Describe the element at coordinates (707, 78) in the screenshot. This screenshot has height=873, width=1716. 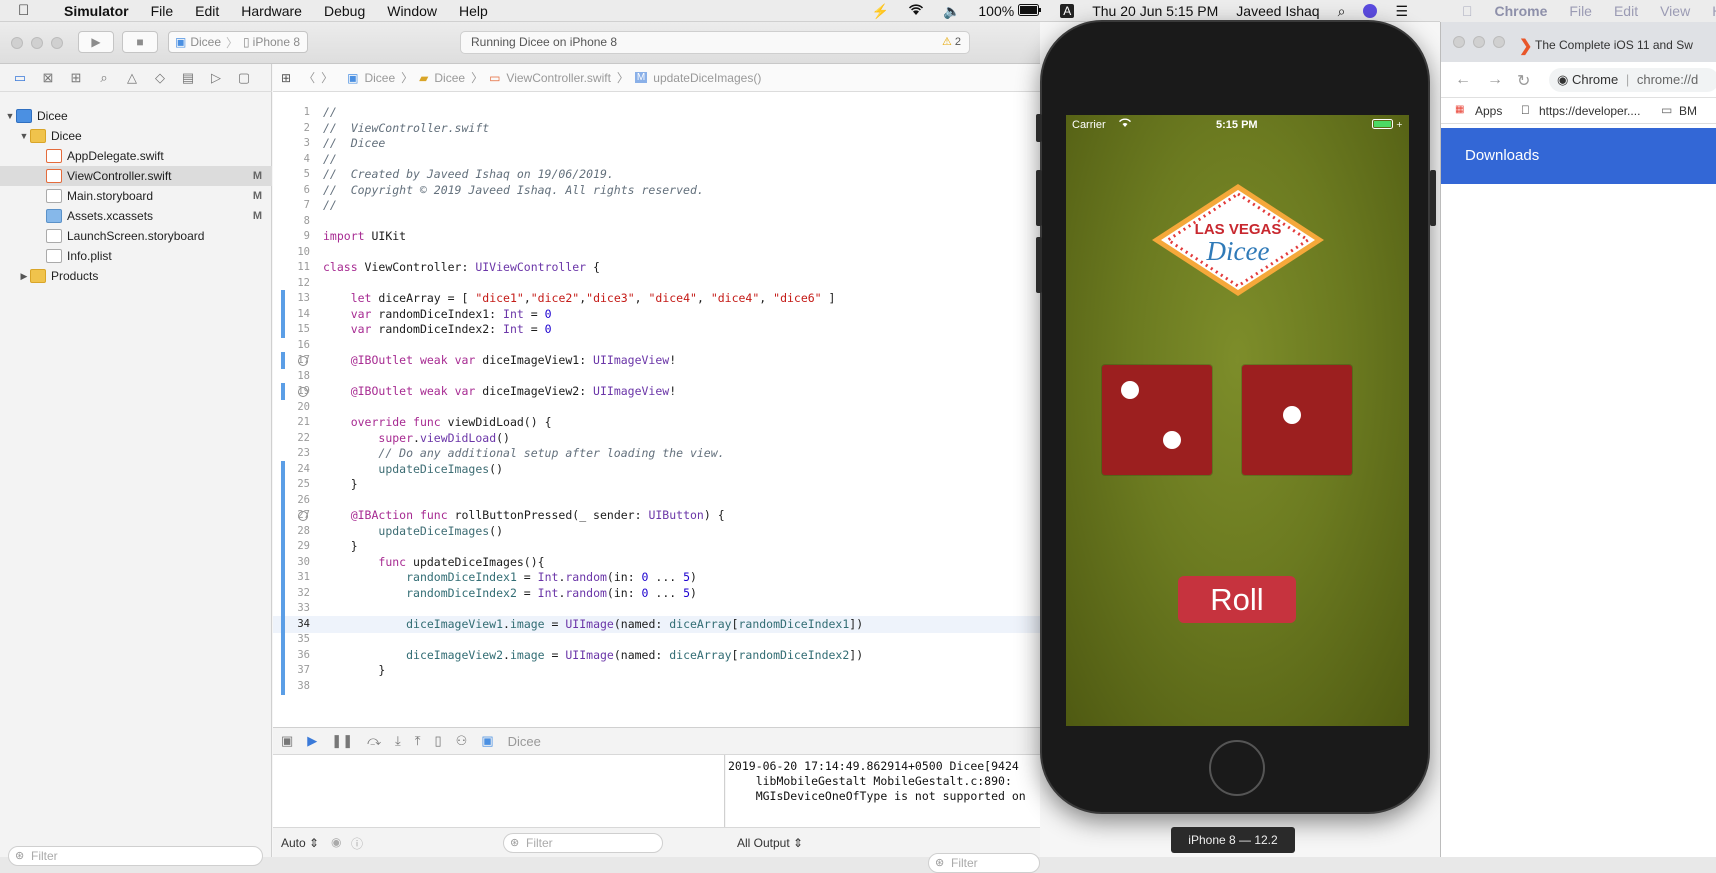
I see `jump-item: updateDiceImages()` at that location.